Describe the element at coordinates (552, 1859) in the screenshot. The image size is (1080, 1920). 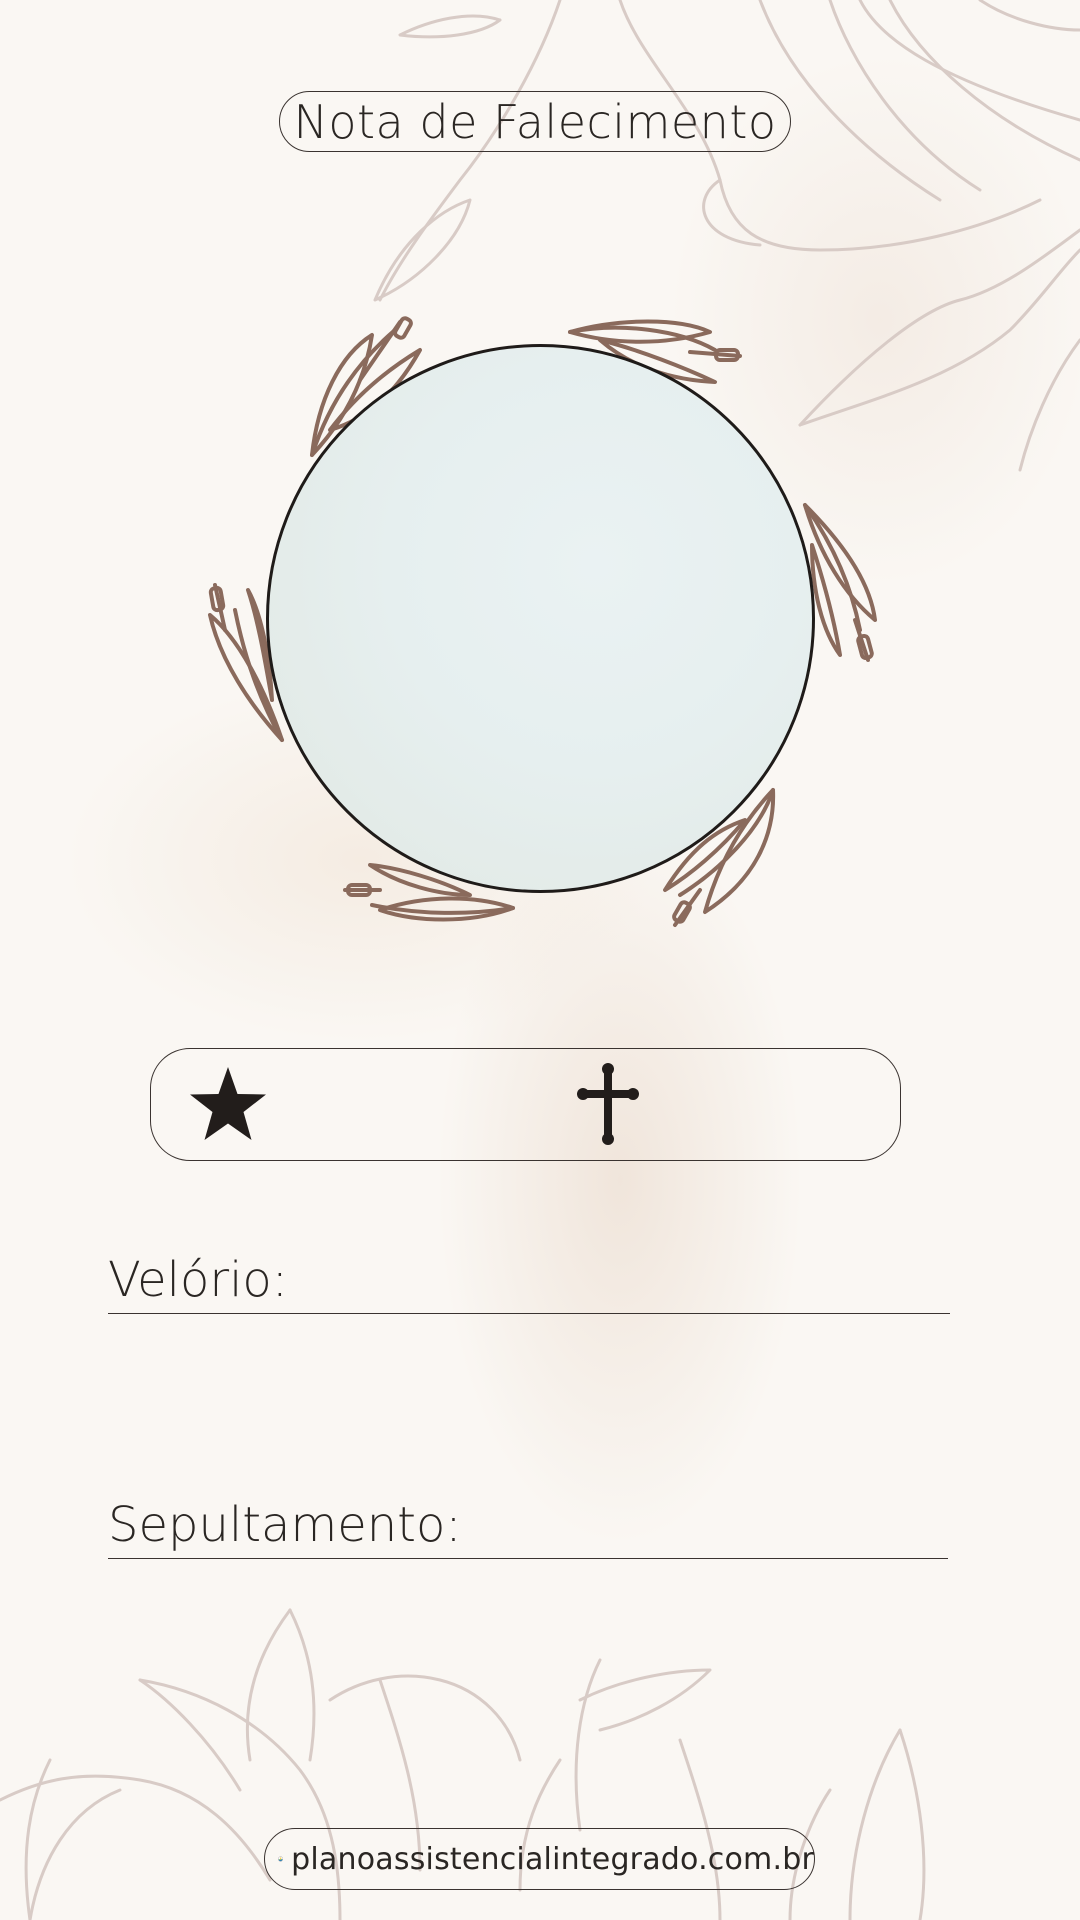
I see `website-link: planoassistencialintegrado.com.br` at that location.